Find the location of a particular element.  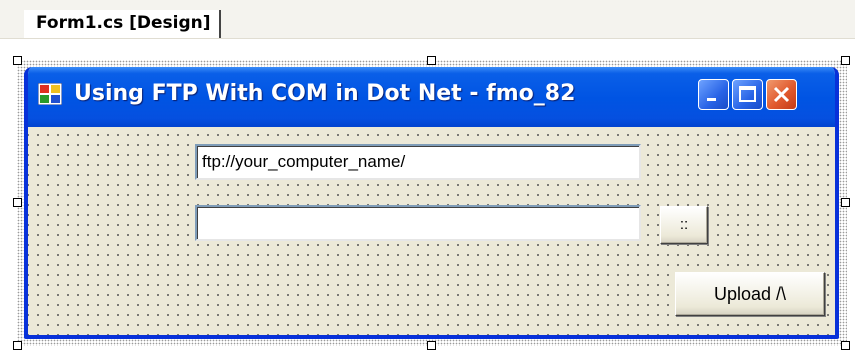

designer-tab-strip: Form1.cs [Design] is located at coordinates (427, 19).